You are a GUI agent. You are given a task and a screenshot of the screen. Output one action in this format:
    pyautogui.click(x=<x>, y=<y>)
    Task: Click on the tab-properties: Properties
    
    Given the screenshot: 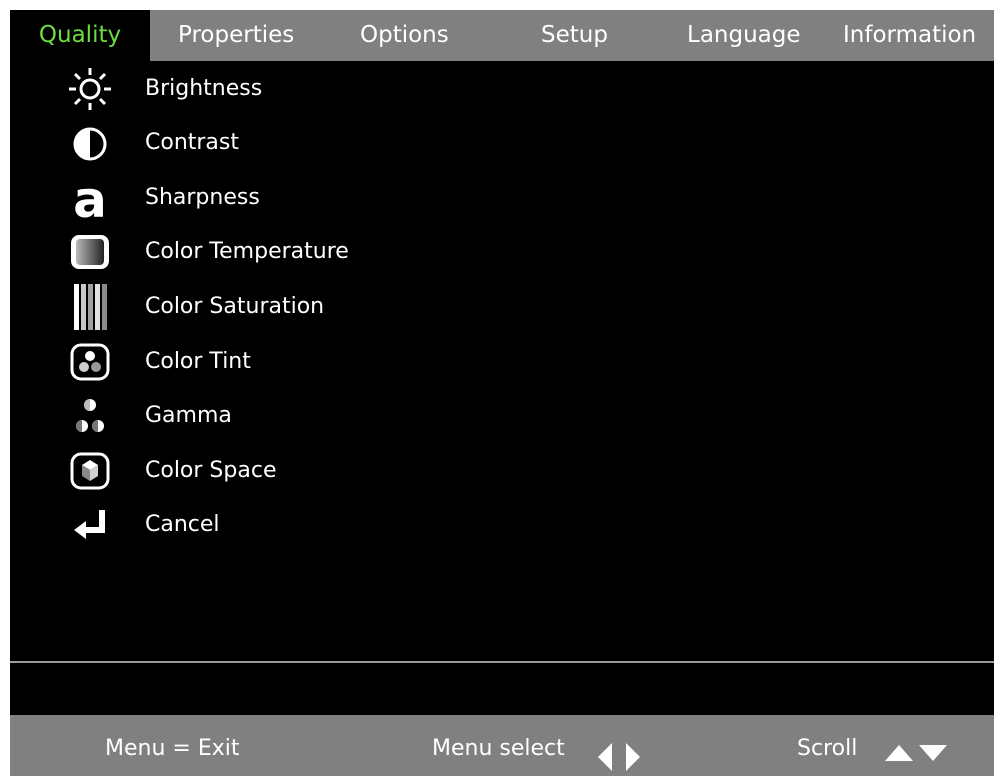 What is the action you would take?
    pyautogui.click(x=236, y=35)
    